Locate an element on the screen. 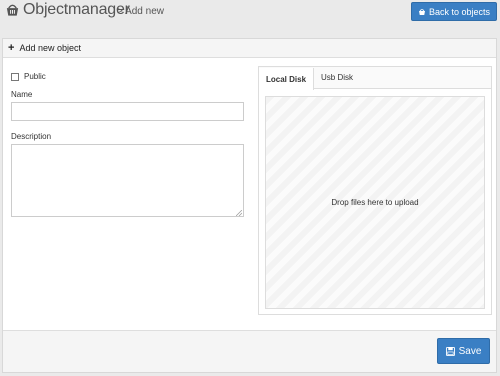 The width and height of the screenshot is (500, 376). panel-footer: Save is located at coordinates (249, 351).